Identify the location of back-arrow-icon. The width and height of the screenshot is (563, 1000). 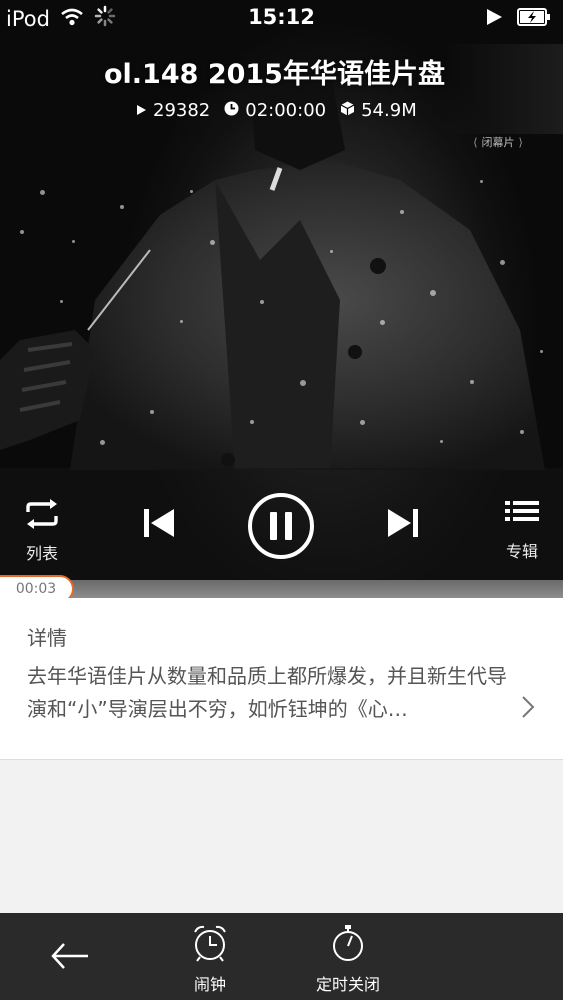
(70, 958).